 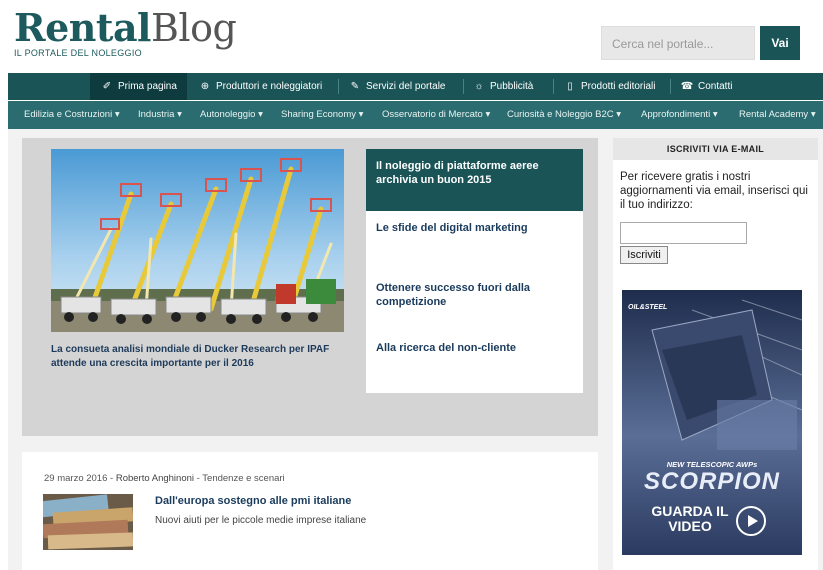 I want to click on subnav-item-rental-academy: Rental Academy ▾, so click(x=777, y=115).